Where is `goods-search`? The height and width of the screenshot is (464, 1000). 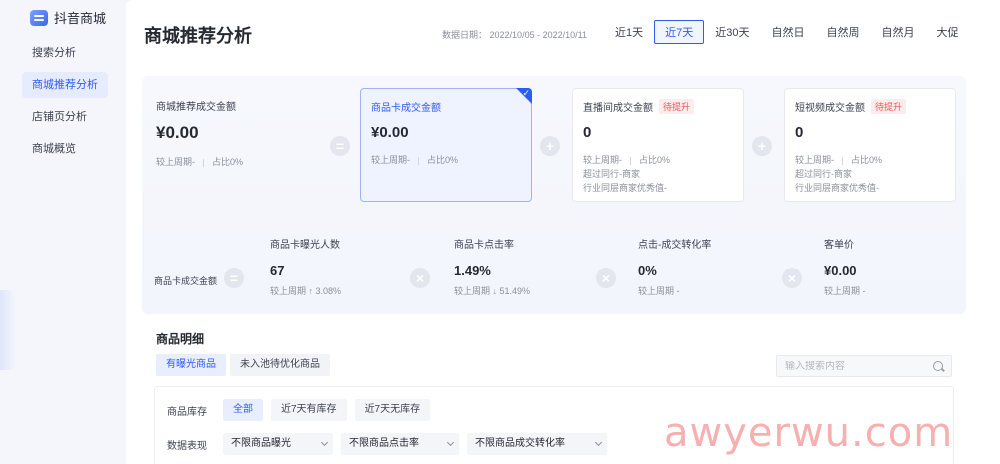
goods-search is located at coordinates (864, 366).